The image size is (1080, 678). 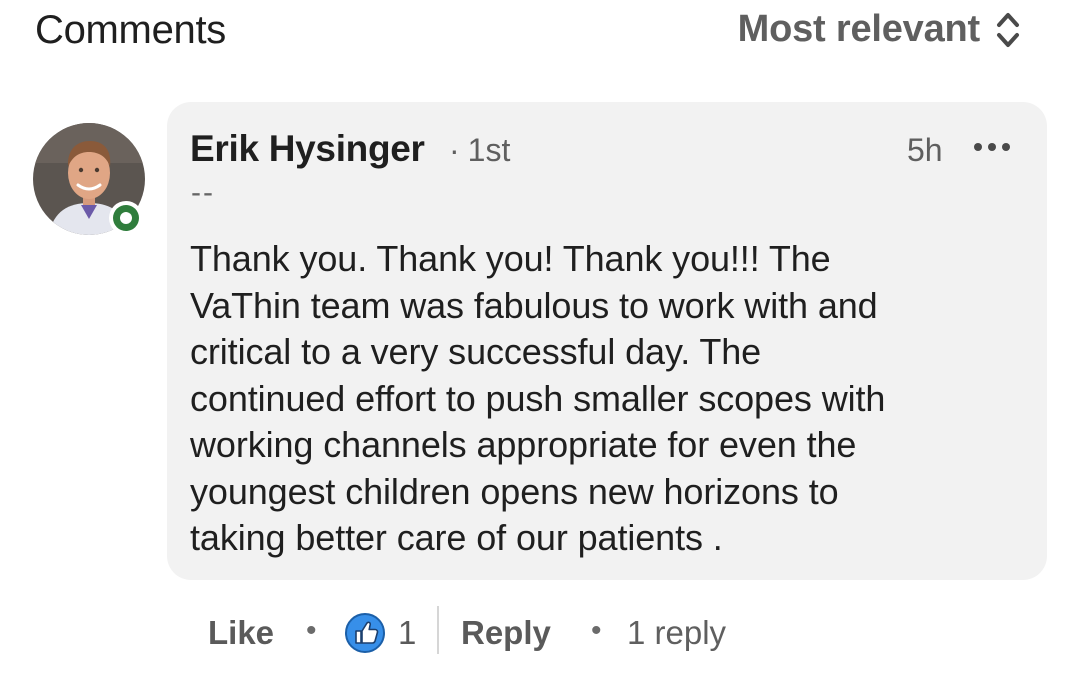 I want to click on connection-degree-label: 1st, so click(x=489, y=150).